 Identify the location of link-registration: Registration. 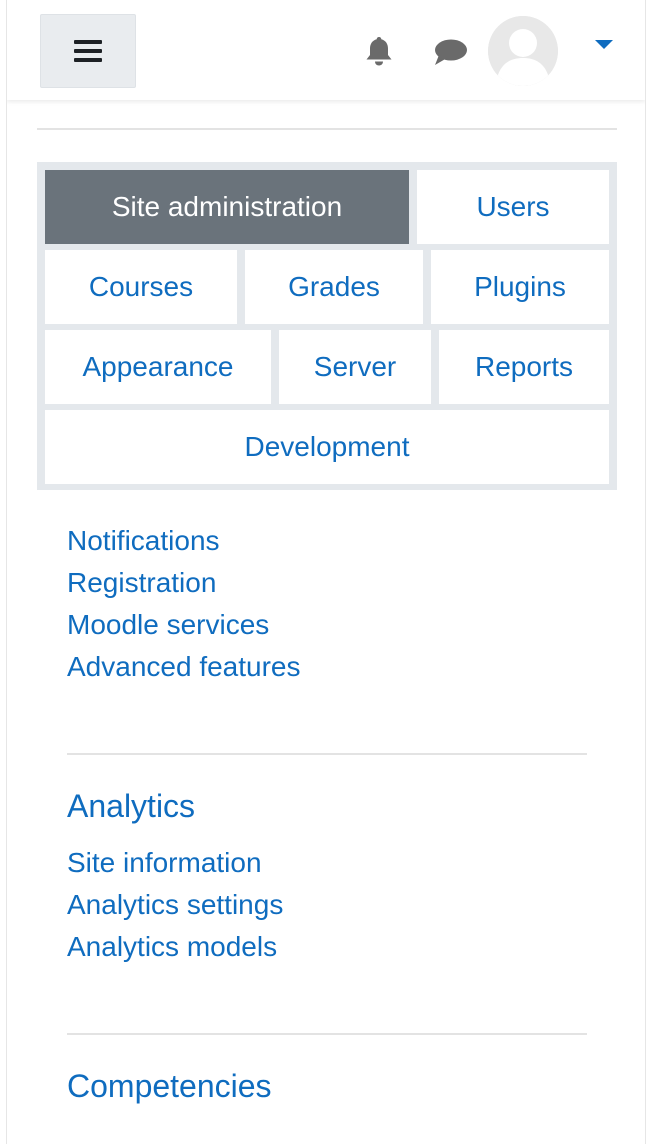
(141, 583).